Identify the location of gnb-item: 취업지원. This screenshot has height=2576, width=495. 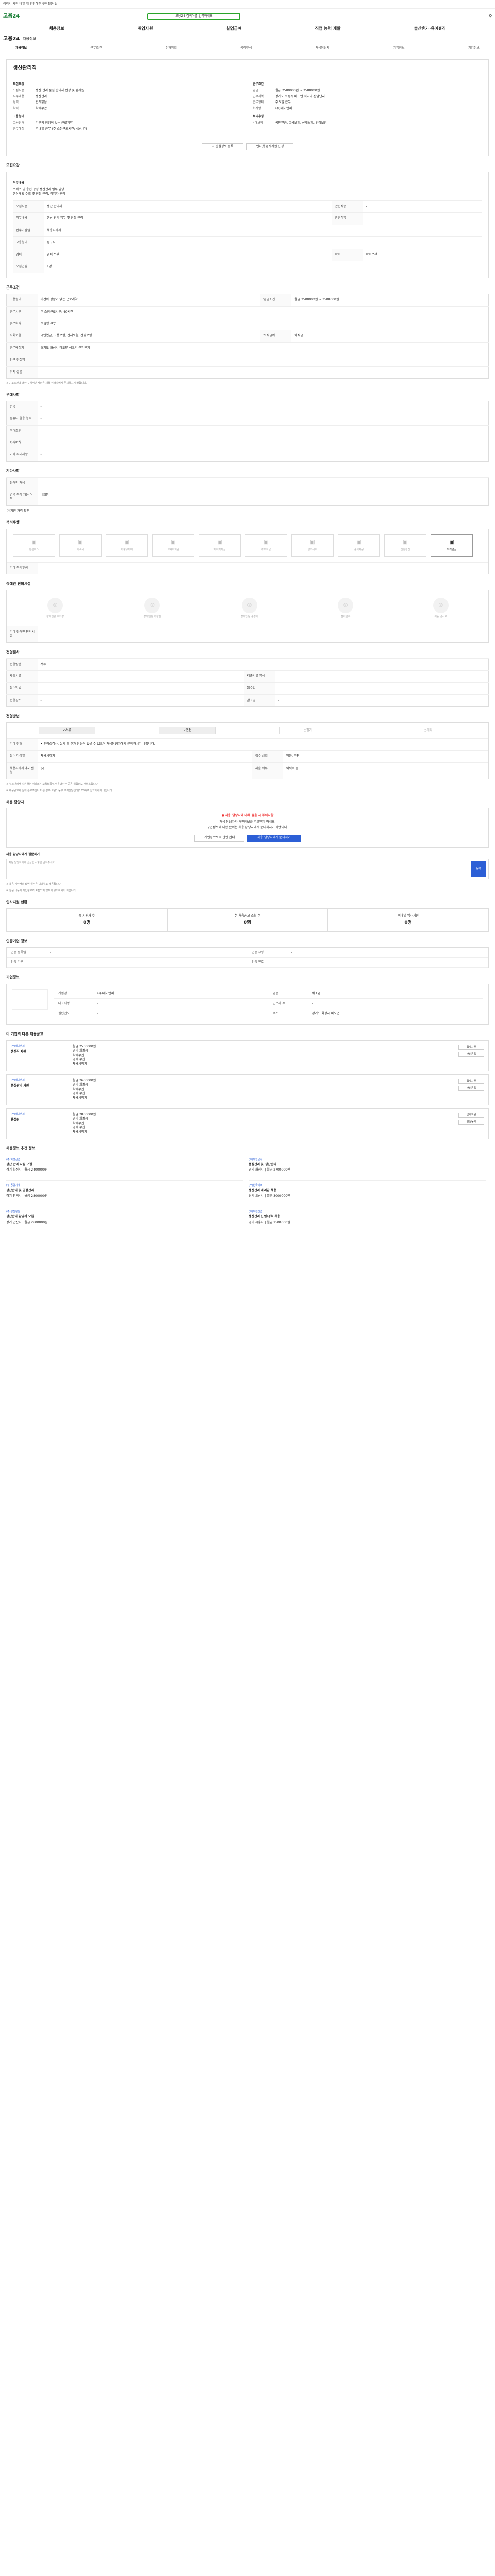
(145, 28).